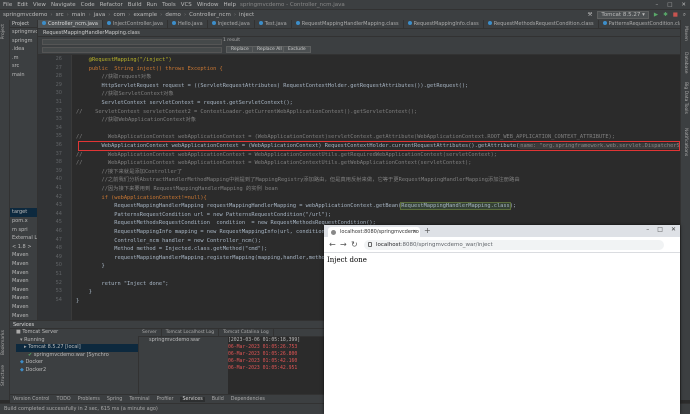 The height and width of the screenshot is (414, 690). I want to click on bottom-tab-todo: TODO, so click(64, 399).